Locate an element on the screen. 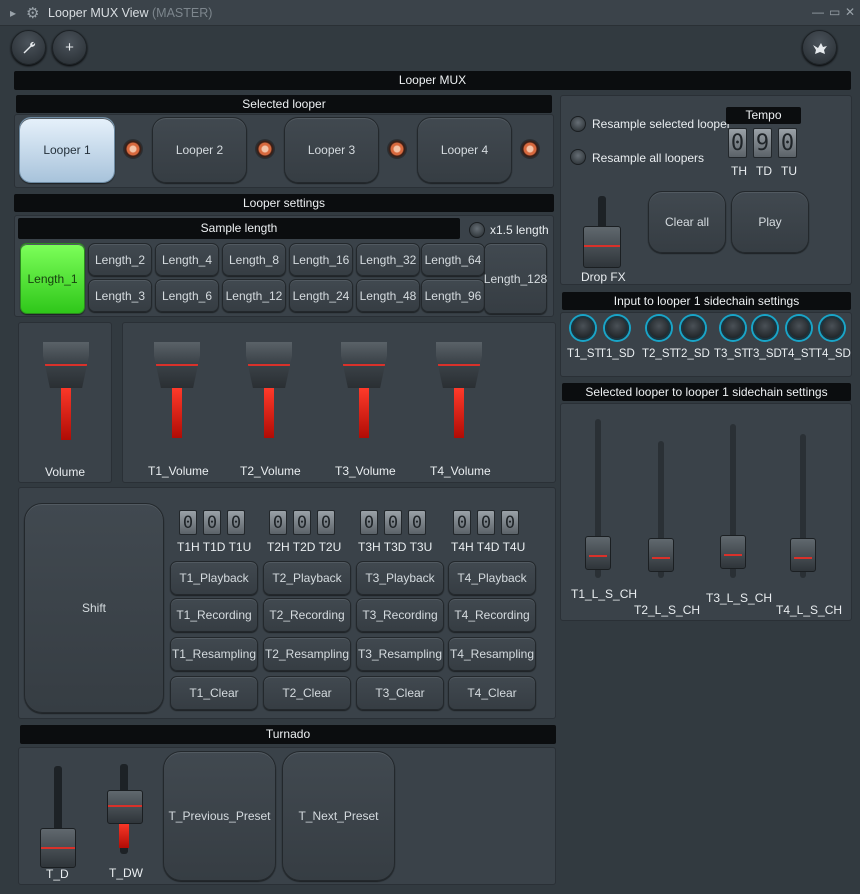 The height and width of the screenshot is (894, 860). t4-counter-digit-1: 0 is located at coordinates (462, 522).